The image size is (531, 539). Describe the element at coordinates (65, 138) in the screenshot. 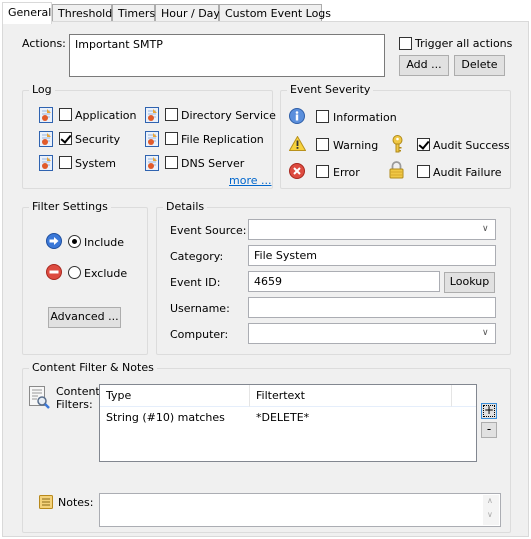

I see `log-security-checkbox` at that location.